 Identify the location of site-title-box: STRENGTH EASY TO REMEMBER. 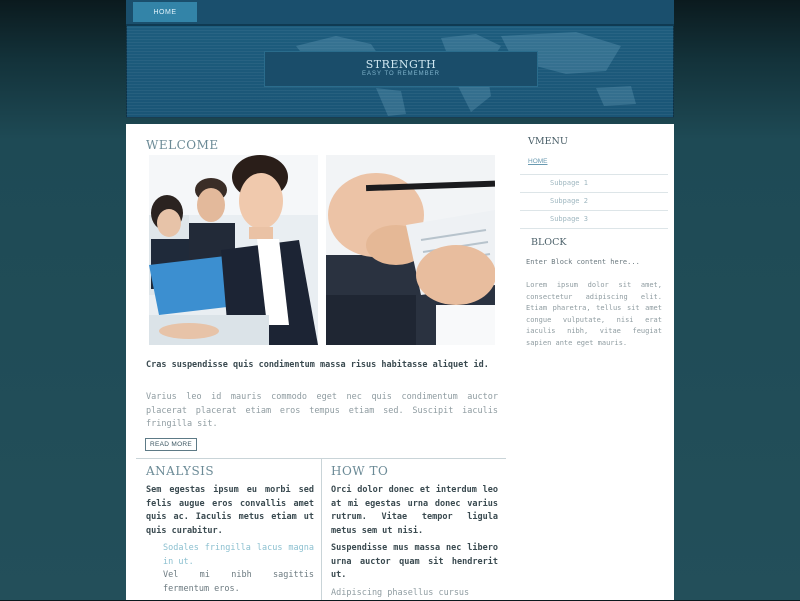
(401, 69).